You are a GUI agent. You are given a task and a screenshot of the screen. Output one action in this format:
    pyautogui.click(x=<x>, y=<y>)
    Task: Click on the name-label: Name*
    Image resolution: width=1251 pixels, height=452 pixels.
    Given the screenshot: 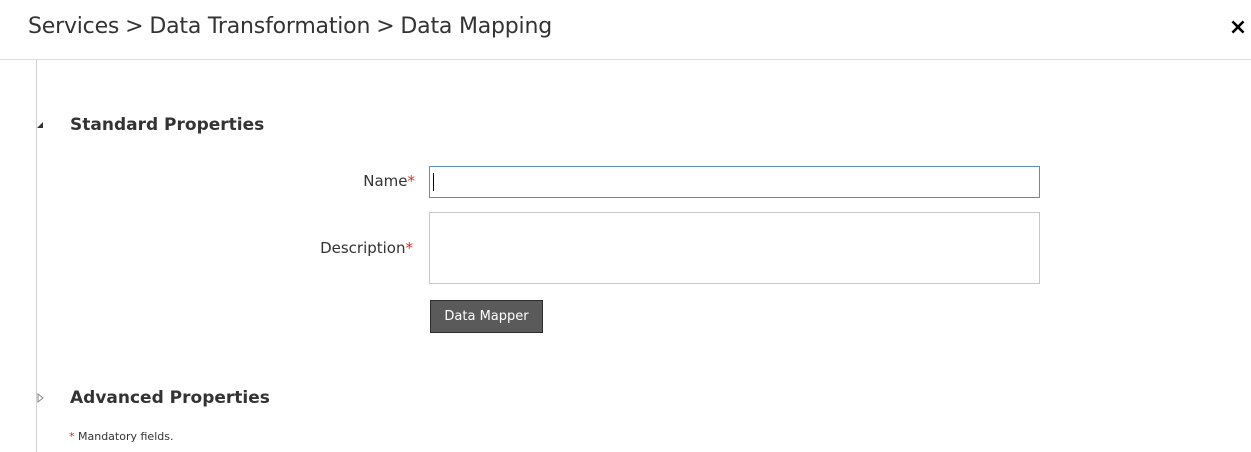 What is the action you would take?
    pyautogui.click(x=389, y=181)
    